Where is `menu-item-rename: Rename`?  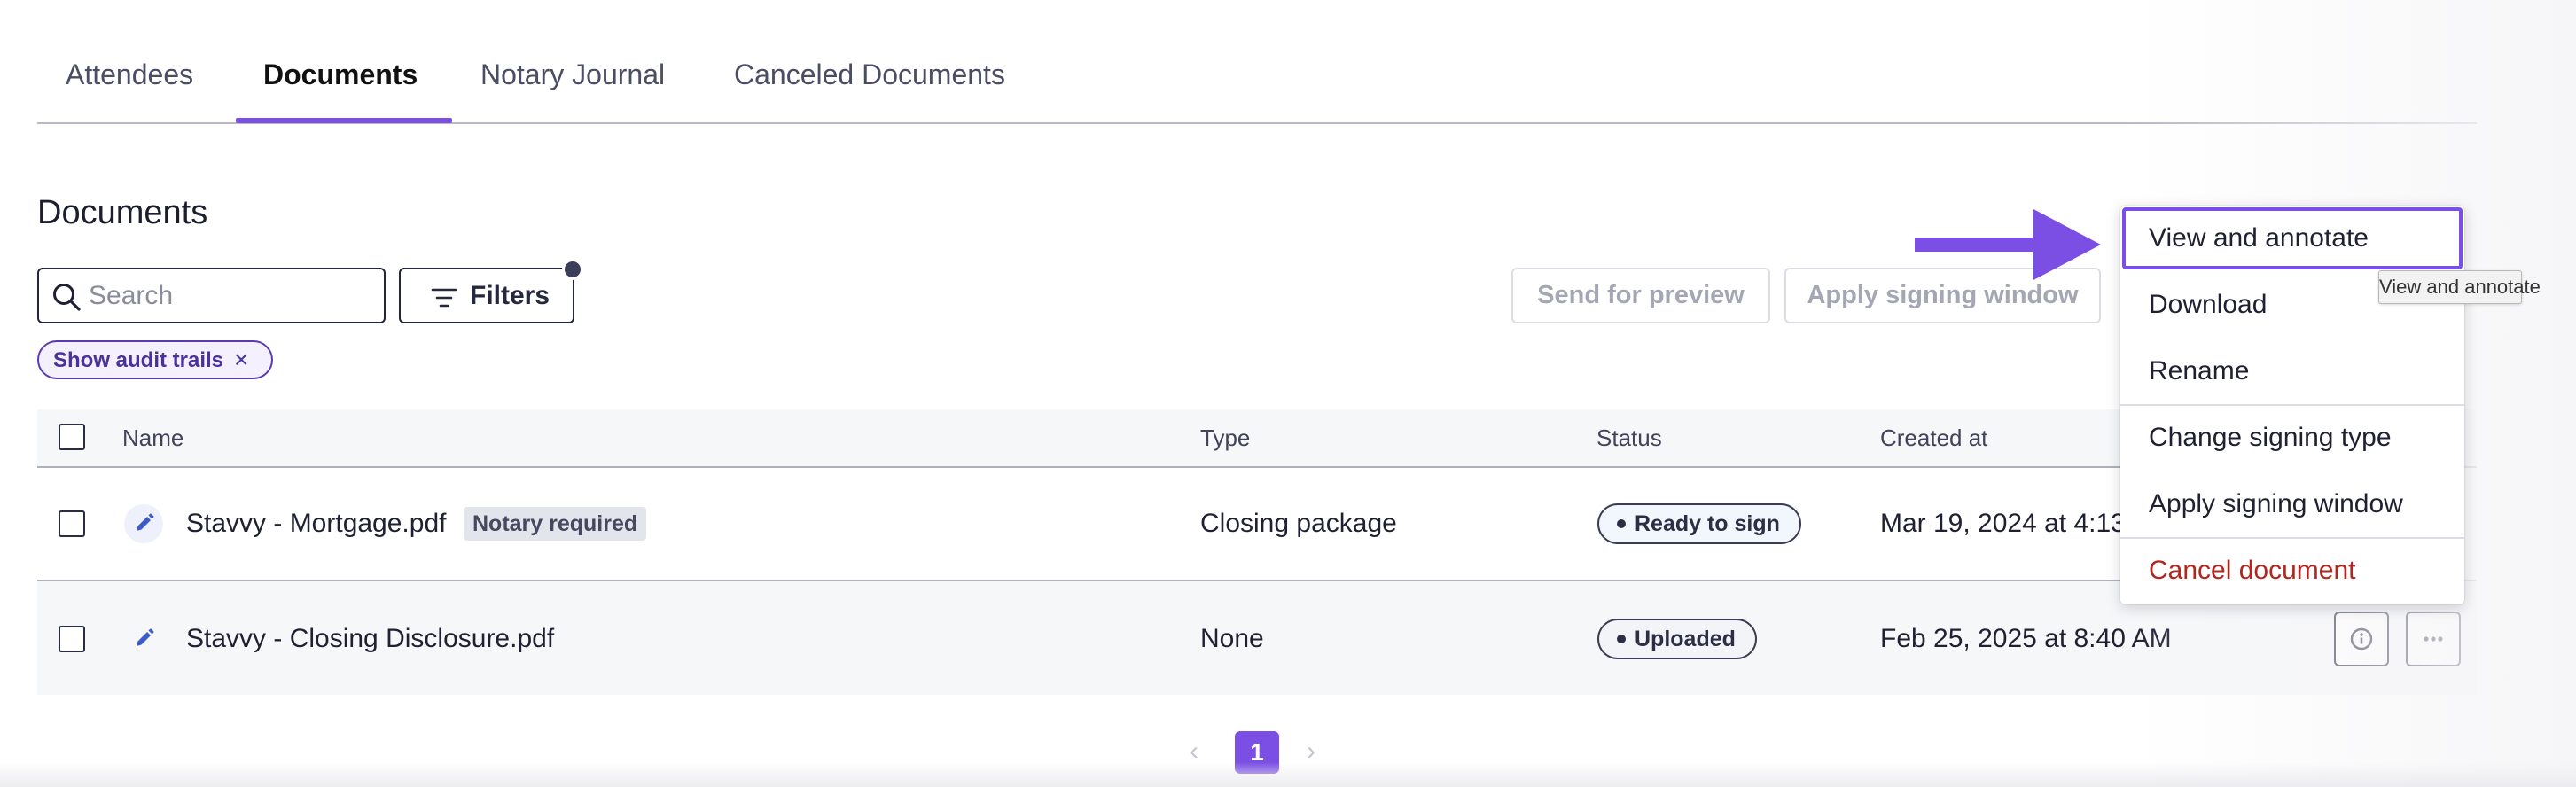
menu-item-rename: Rename is located at coordinates (2292, 371).